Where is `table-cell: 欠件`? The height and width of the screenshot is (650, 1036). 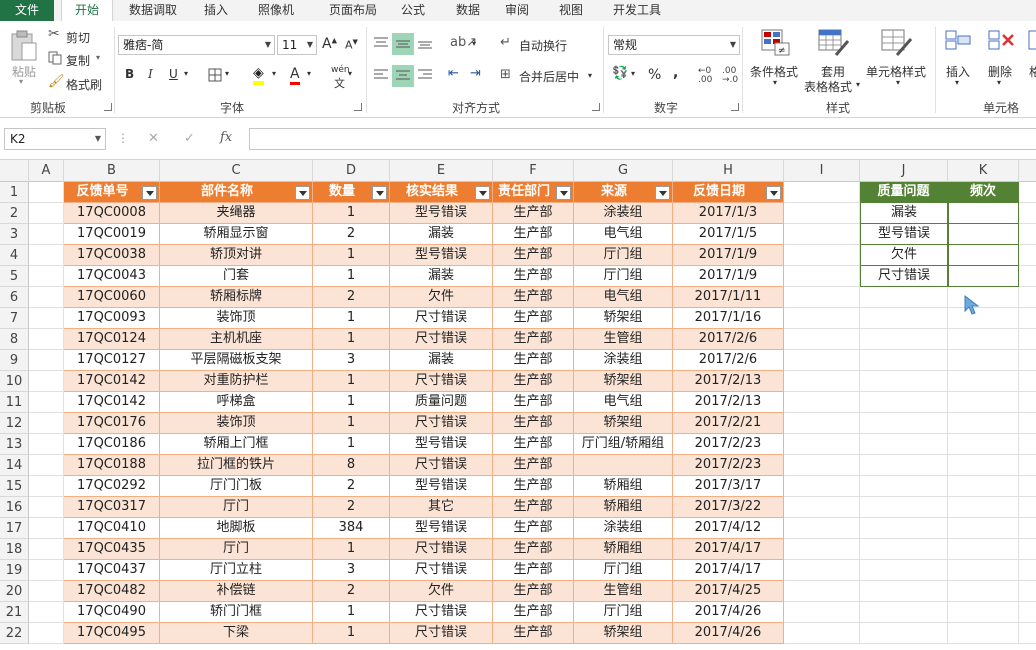 table-cell: 欠件 is located at coordinates (441, 591).